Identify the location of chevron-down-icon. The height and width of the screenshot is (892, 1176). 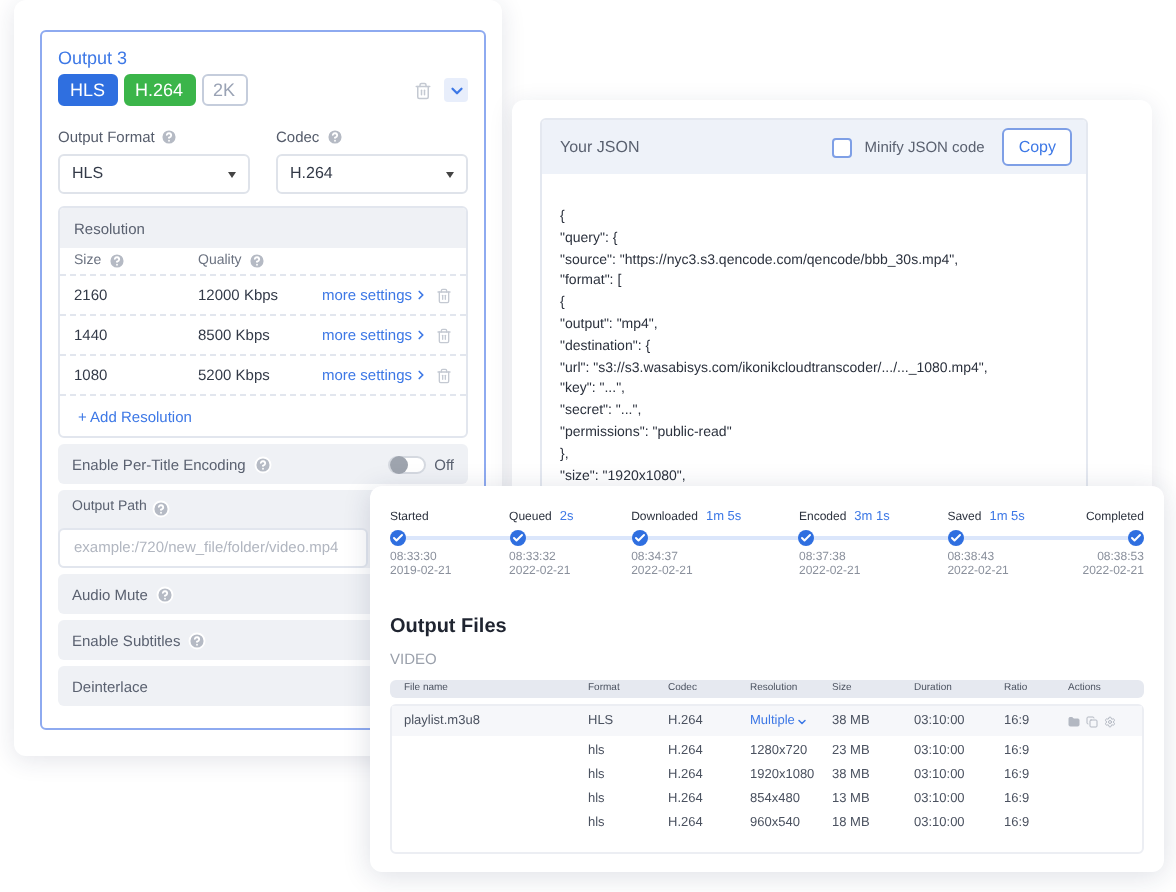
(802, 721).